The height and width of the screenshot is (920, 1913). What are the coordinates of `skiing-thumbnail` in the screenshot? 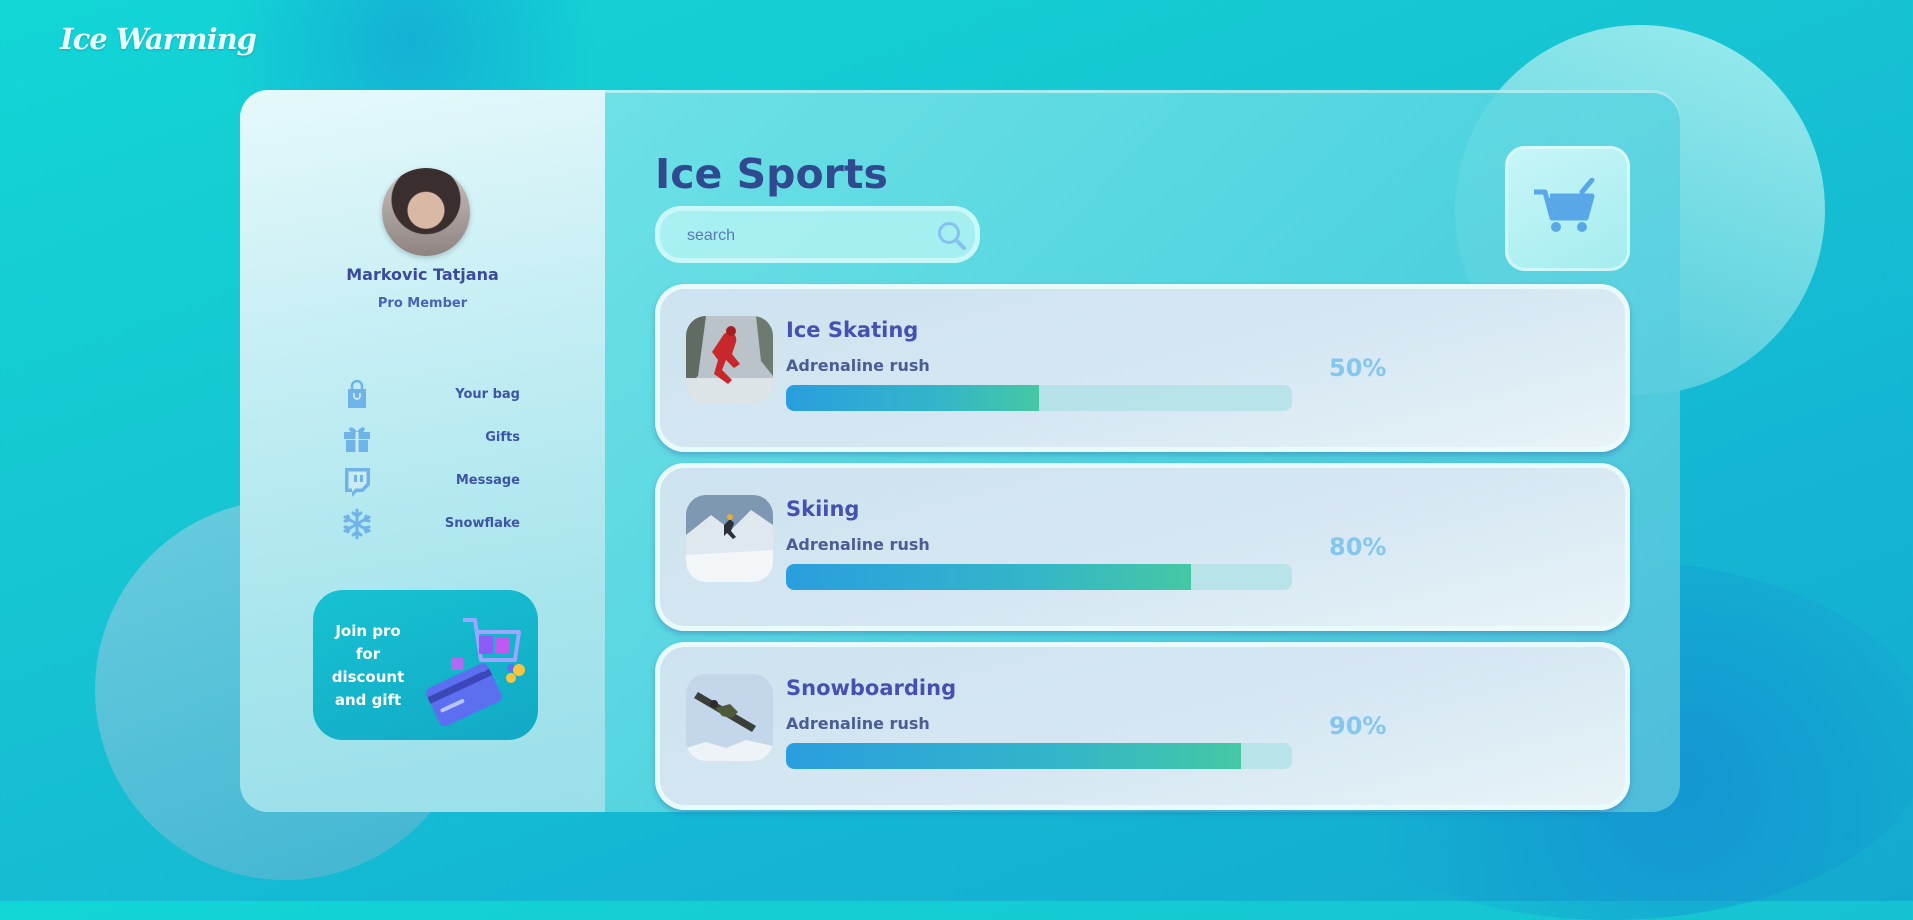 It's located at (729, 538).